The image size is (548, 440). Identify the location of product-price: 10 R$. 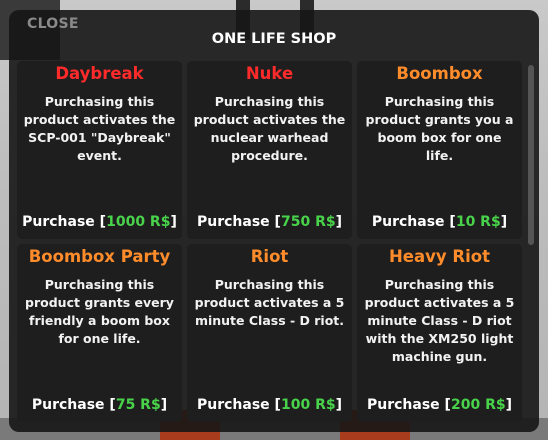
(478, 222).